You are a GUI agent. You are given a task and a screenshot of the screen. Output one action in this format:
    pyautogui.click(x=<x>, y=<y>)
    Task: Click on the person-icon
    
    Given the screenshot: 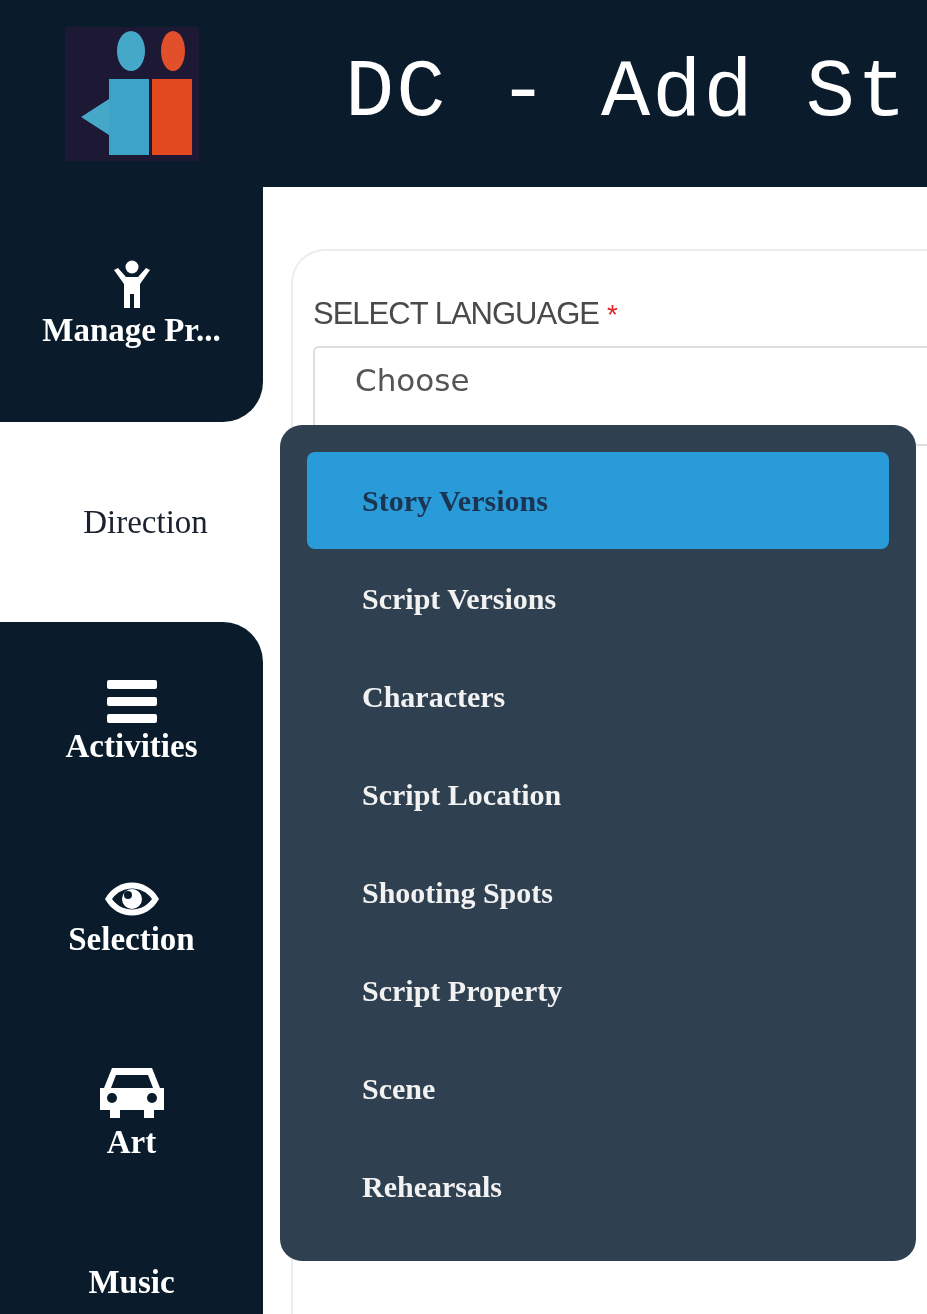 What is the action you would take?
    pyautogui.click(x=131, y=284)
    